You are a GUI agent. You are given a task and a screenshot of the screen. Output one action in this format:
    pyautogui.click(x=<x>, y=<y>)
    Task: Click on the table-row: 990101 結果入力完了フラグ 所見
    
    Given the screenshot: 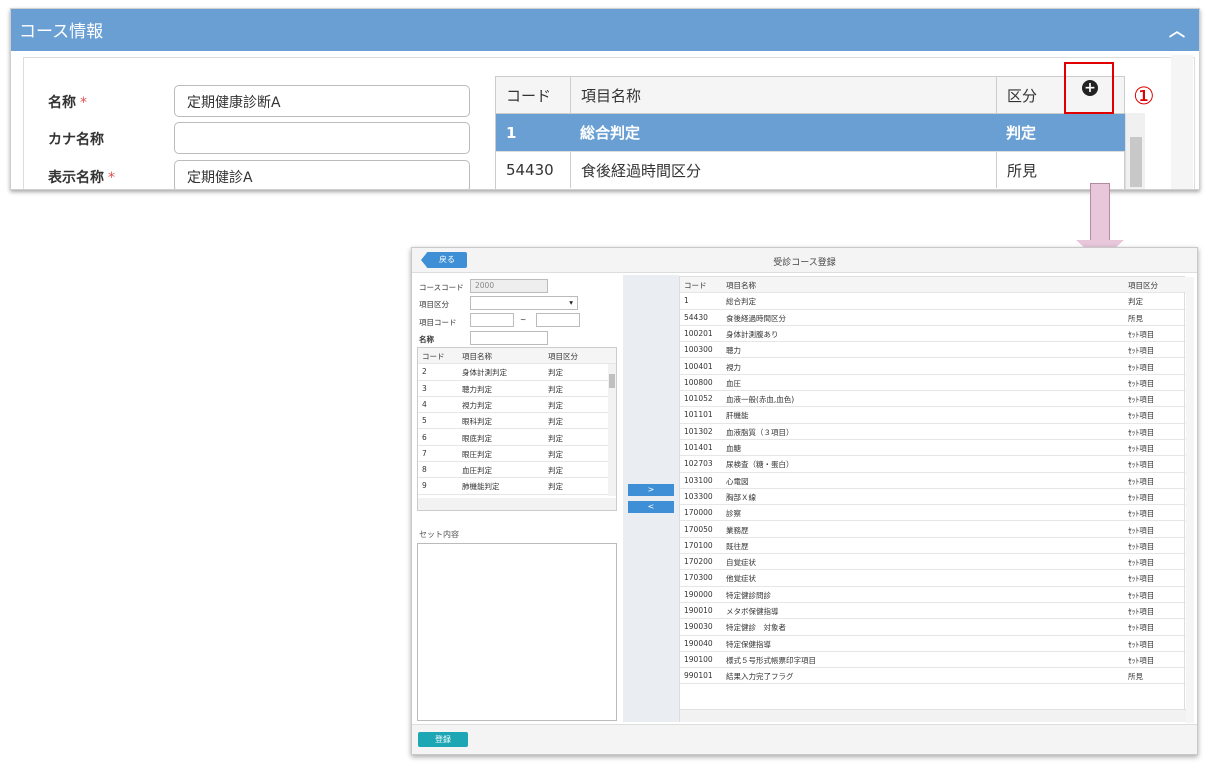 What is the action you would take?
    pyautogui.click(x=933, y=676)
    